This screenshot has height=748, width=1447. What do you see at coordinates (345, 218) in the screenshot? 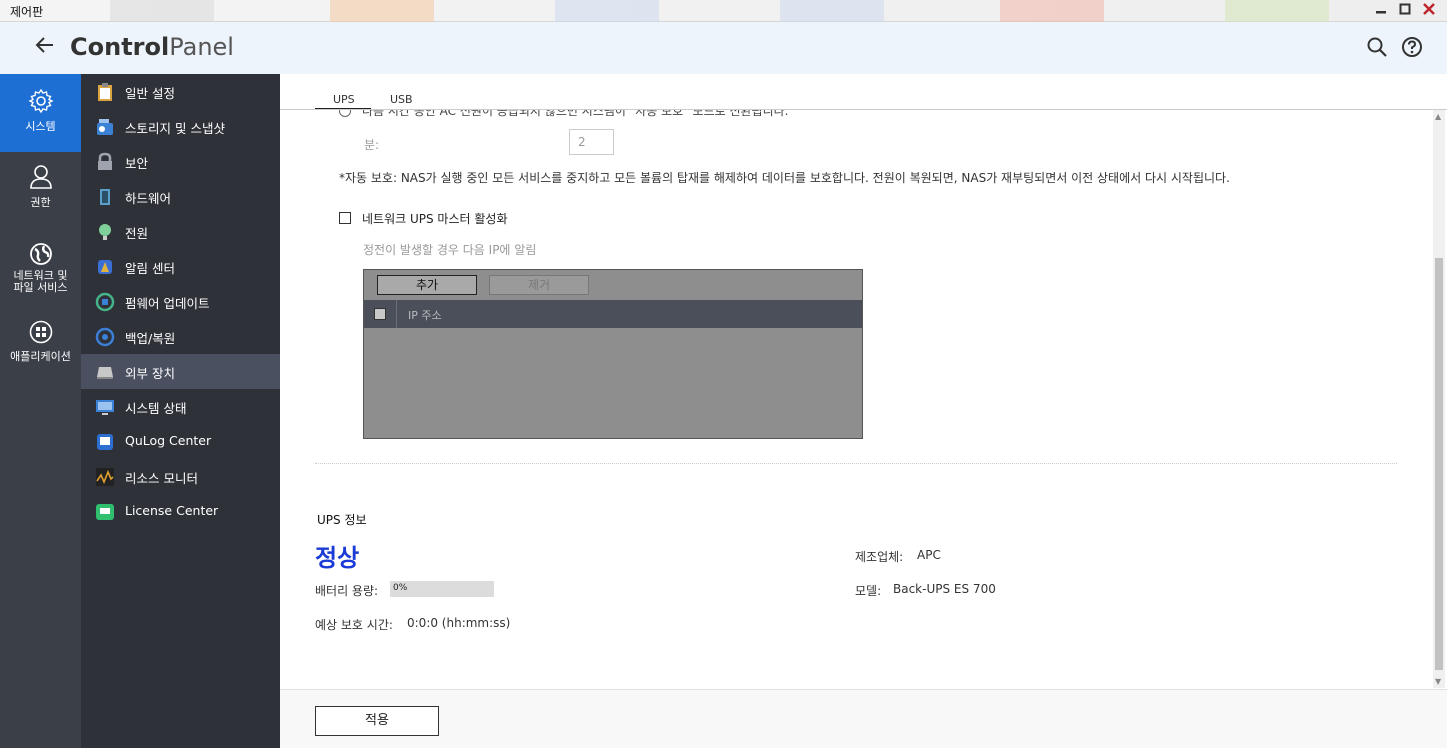
I see `network-ups-master-checkbox` at bounding box center [345, 218].